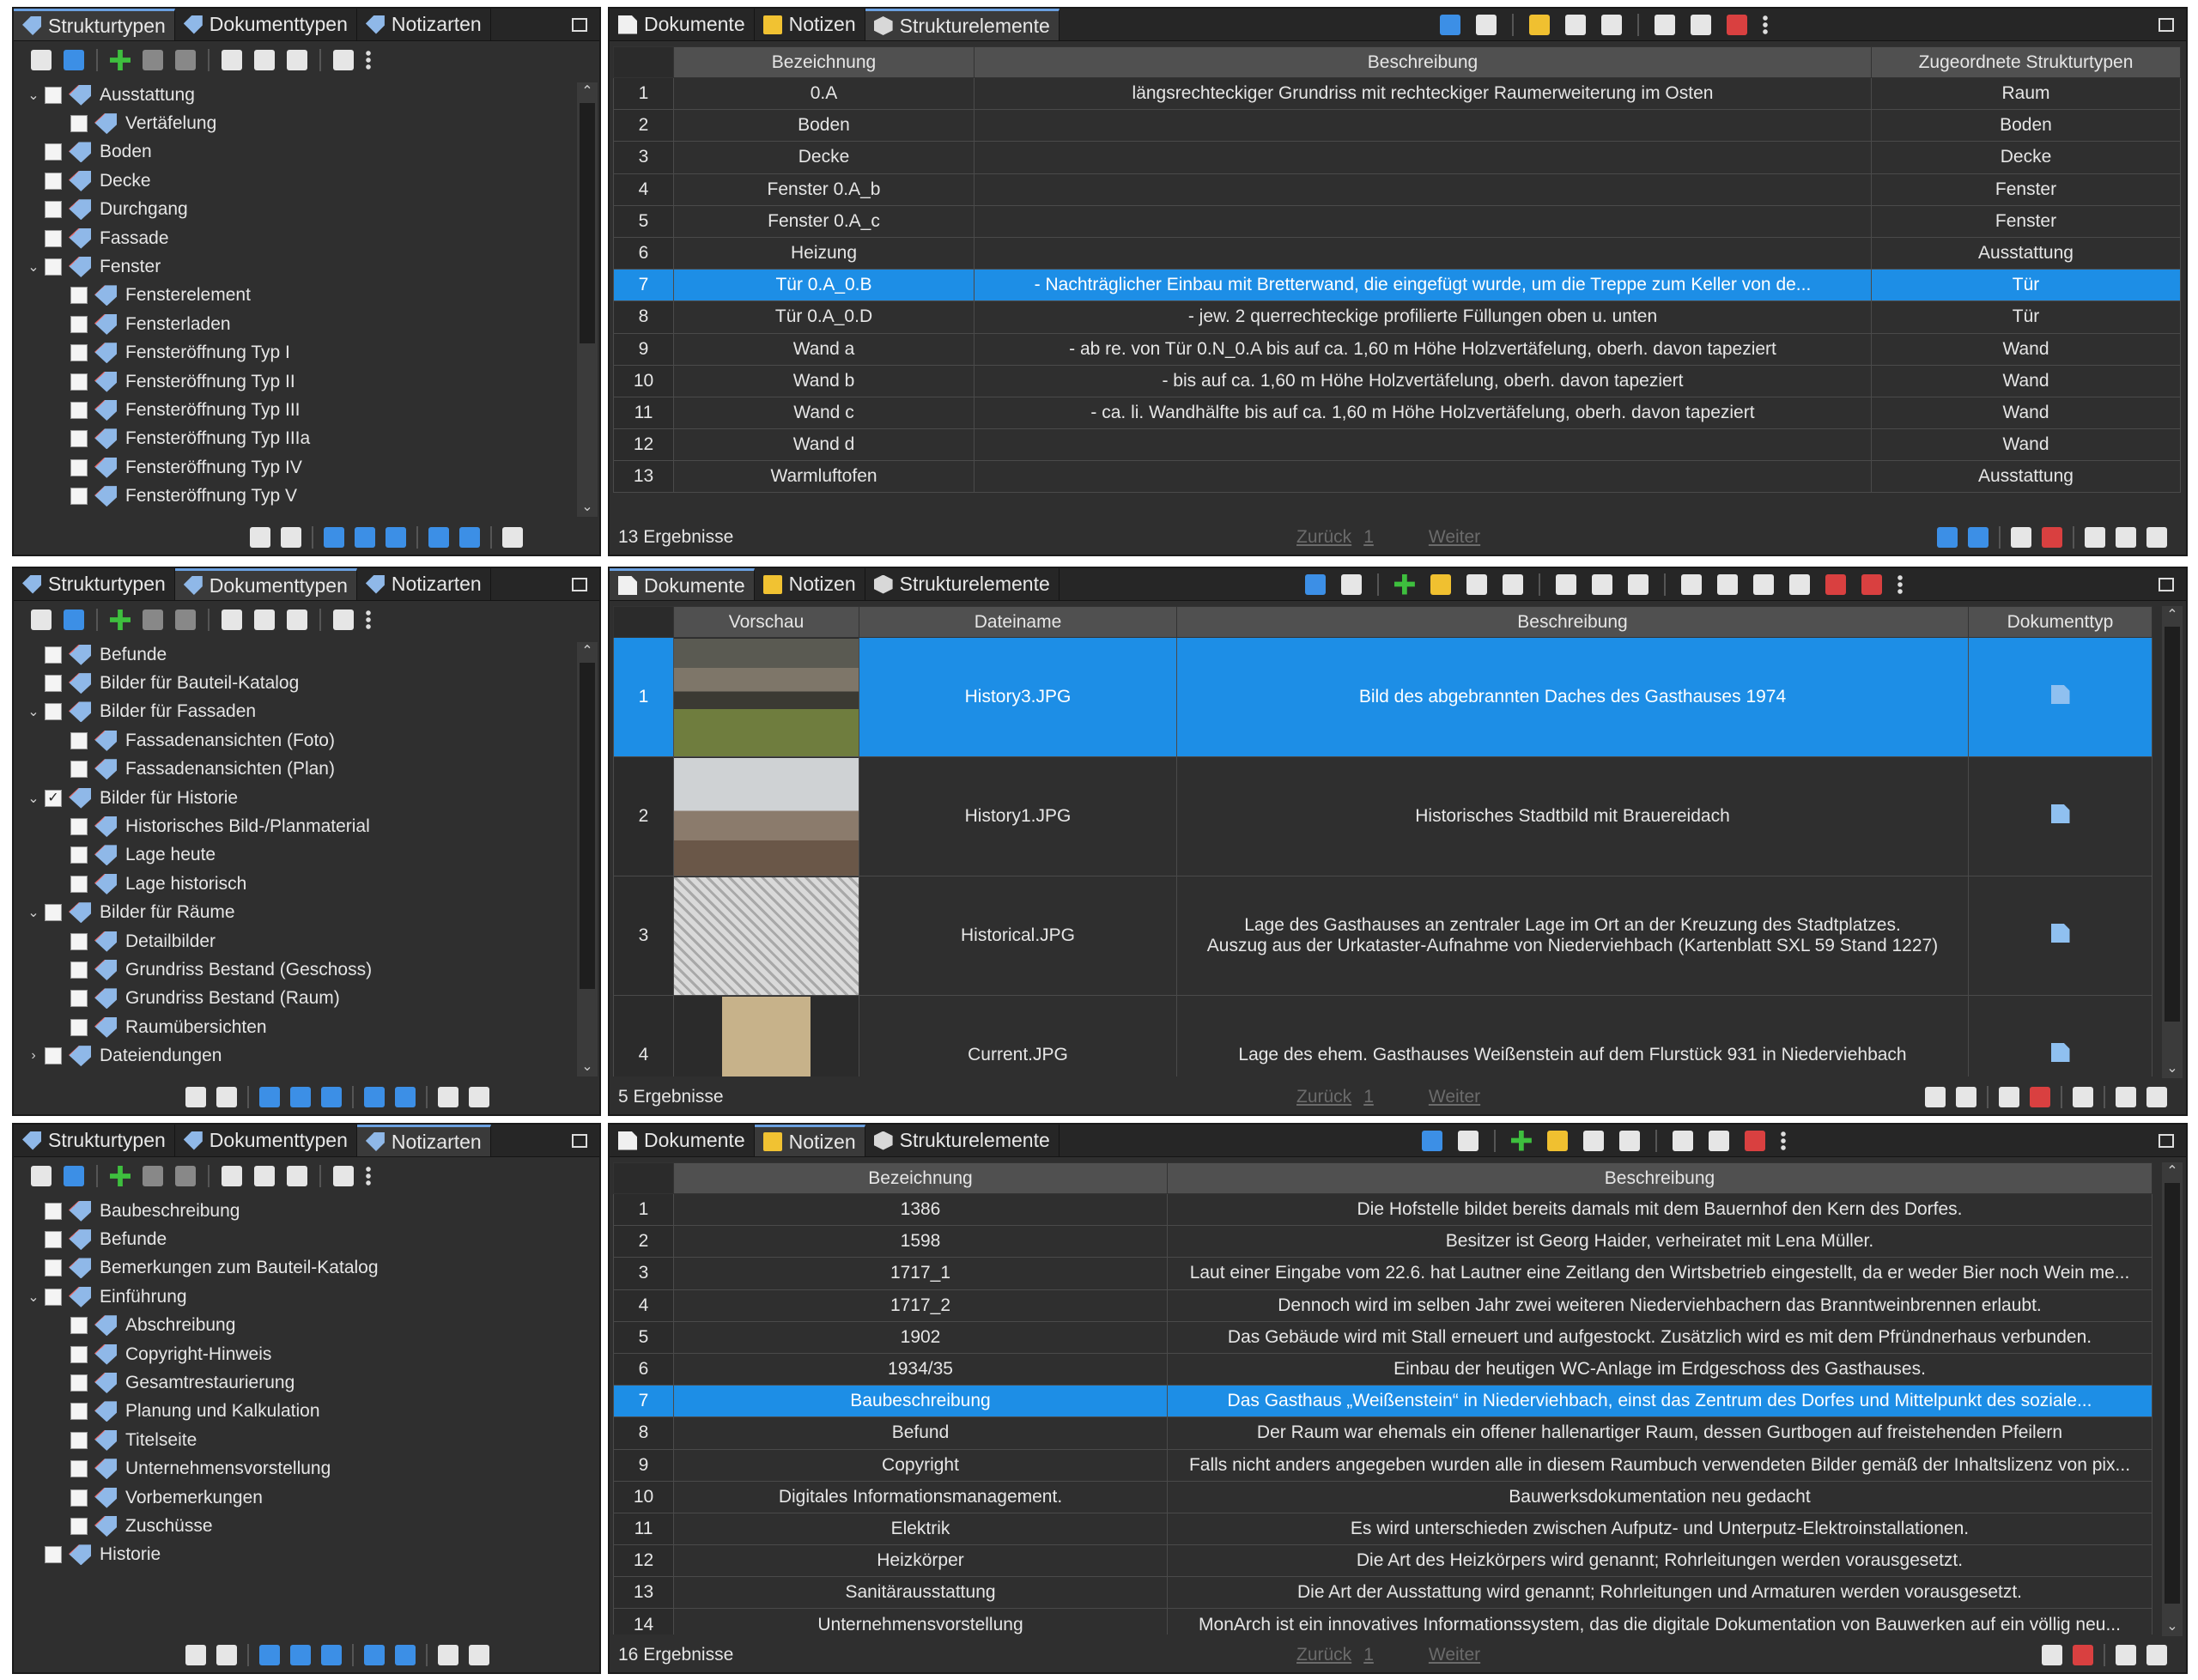 This screenshot has height=1680, width=2198. I want to click on tree-item: Zuschüsse, so click(294, 1526).